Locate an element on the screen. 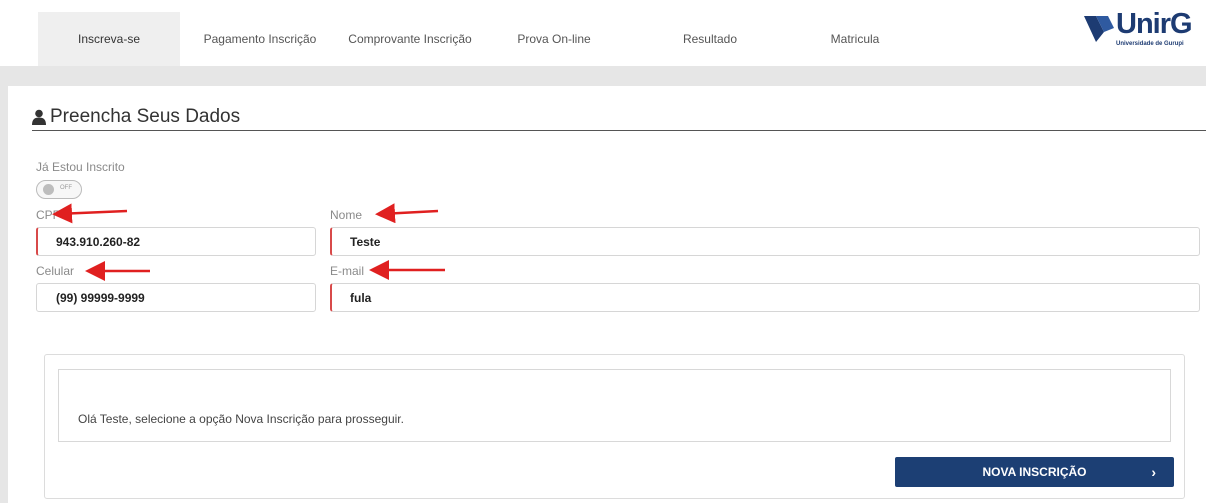 The height and width of the screenshot is (503, 1206). page-title: Preencha Seus Dados is located at coordinates (136, 117).